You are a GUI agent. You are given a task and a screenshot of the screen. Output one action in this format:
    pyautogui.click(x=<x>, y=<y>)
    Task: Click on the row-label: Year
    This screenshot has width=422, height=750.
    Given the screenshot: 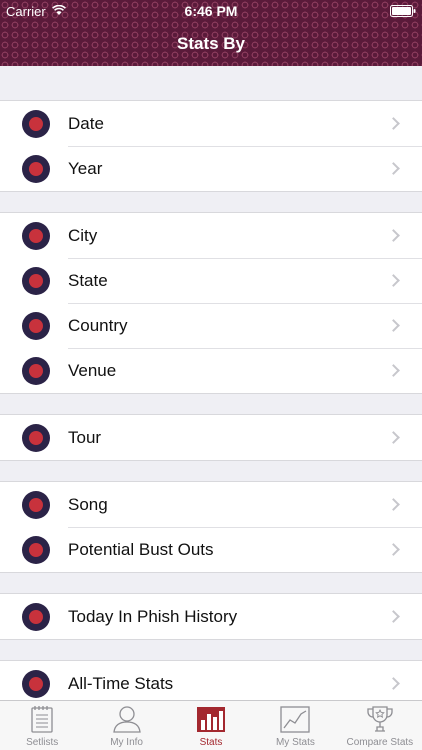 What is the action you would take?
    pyautogui.click(x=85, y=168)
    